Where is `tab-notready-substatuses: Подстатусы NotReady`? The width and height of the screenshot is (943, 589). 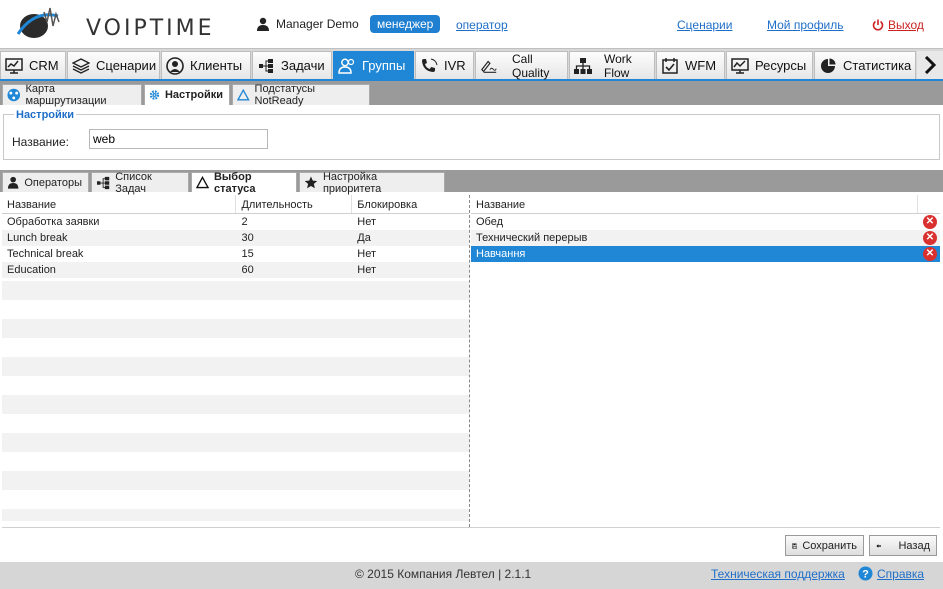
tab-notready-substatuses: Подстатусы NotReady is located at coordinates (301, 95).